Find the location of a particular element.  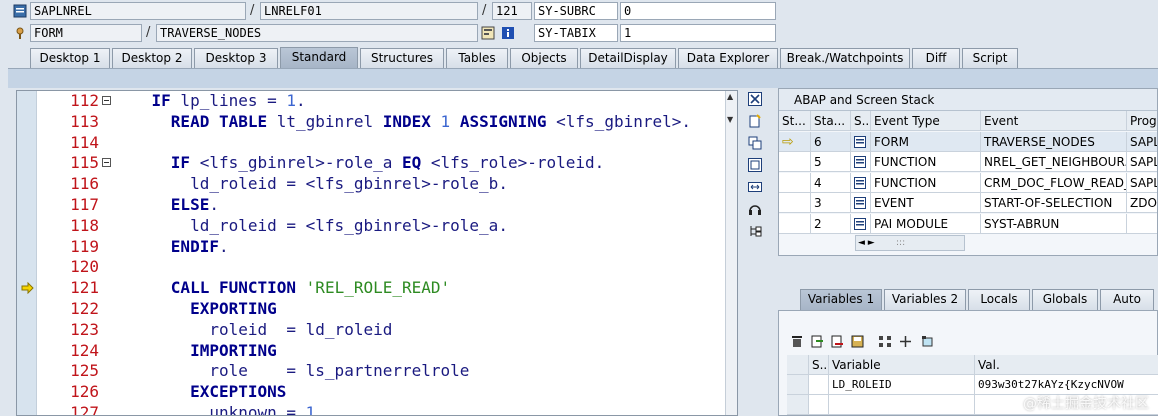

stack-cell-event: TRAVERSE_NODES is located at coordinates (1054, 141).